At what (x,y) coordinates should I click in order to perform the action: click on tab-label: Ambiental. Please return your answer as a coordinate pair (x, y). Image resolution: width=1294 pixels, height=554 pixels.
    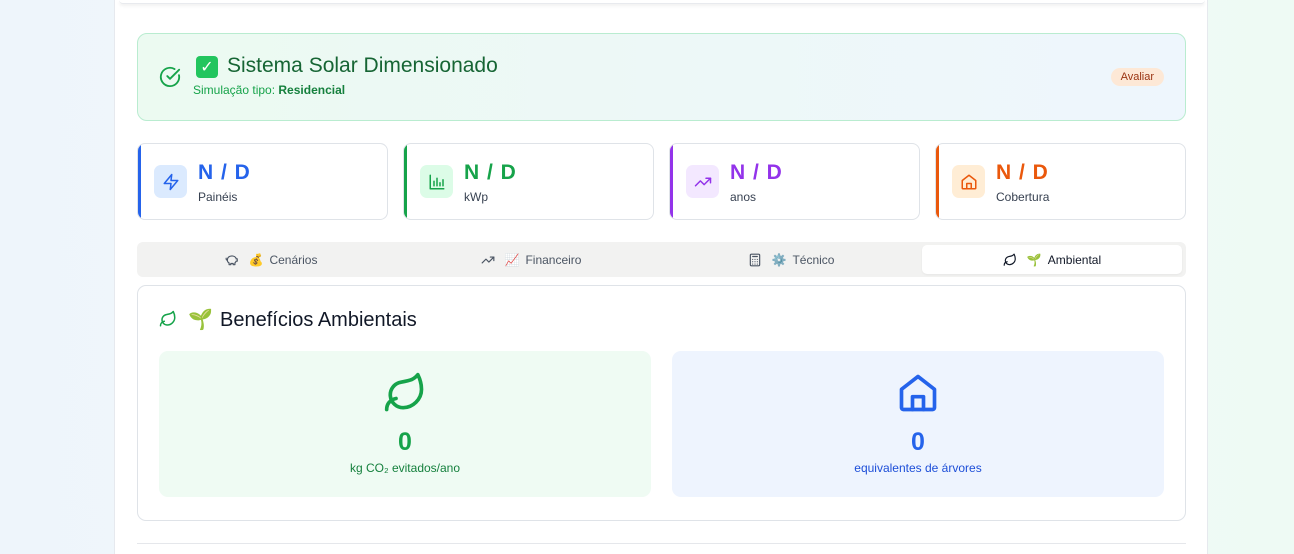
    Looking at the image, I should click on (1074, 259).